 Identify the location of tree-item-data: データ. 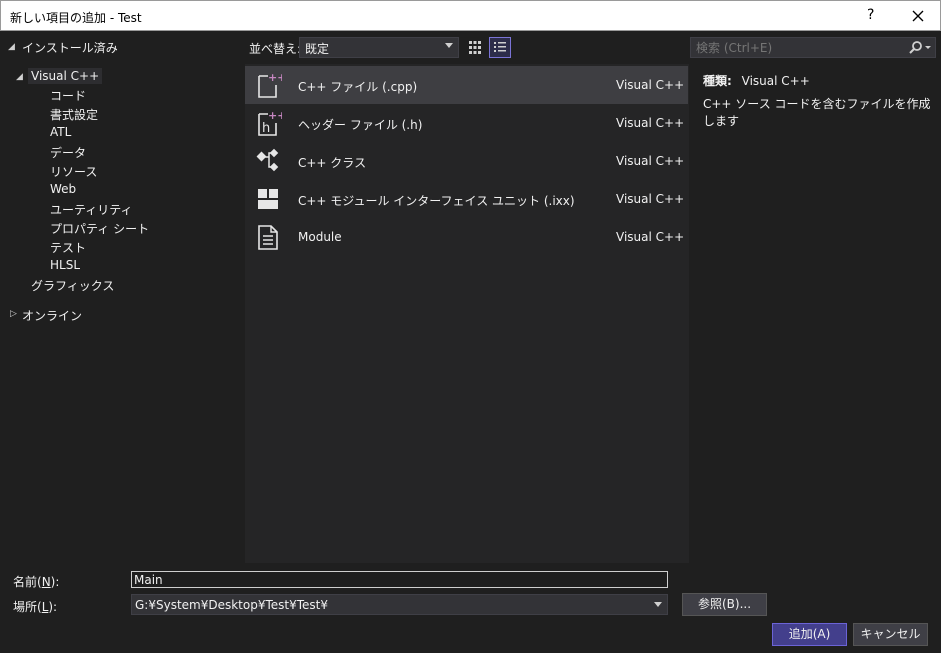
(68, 152).